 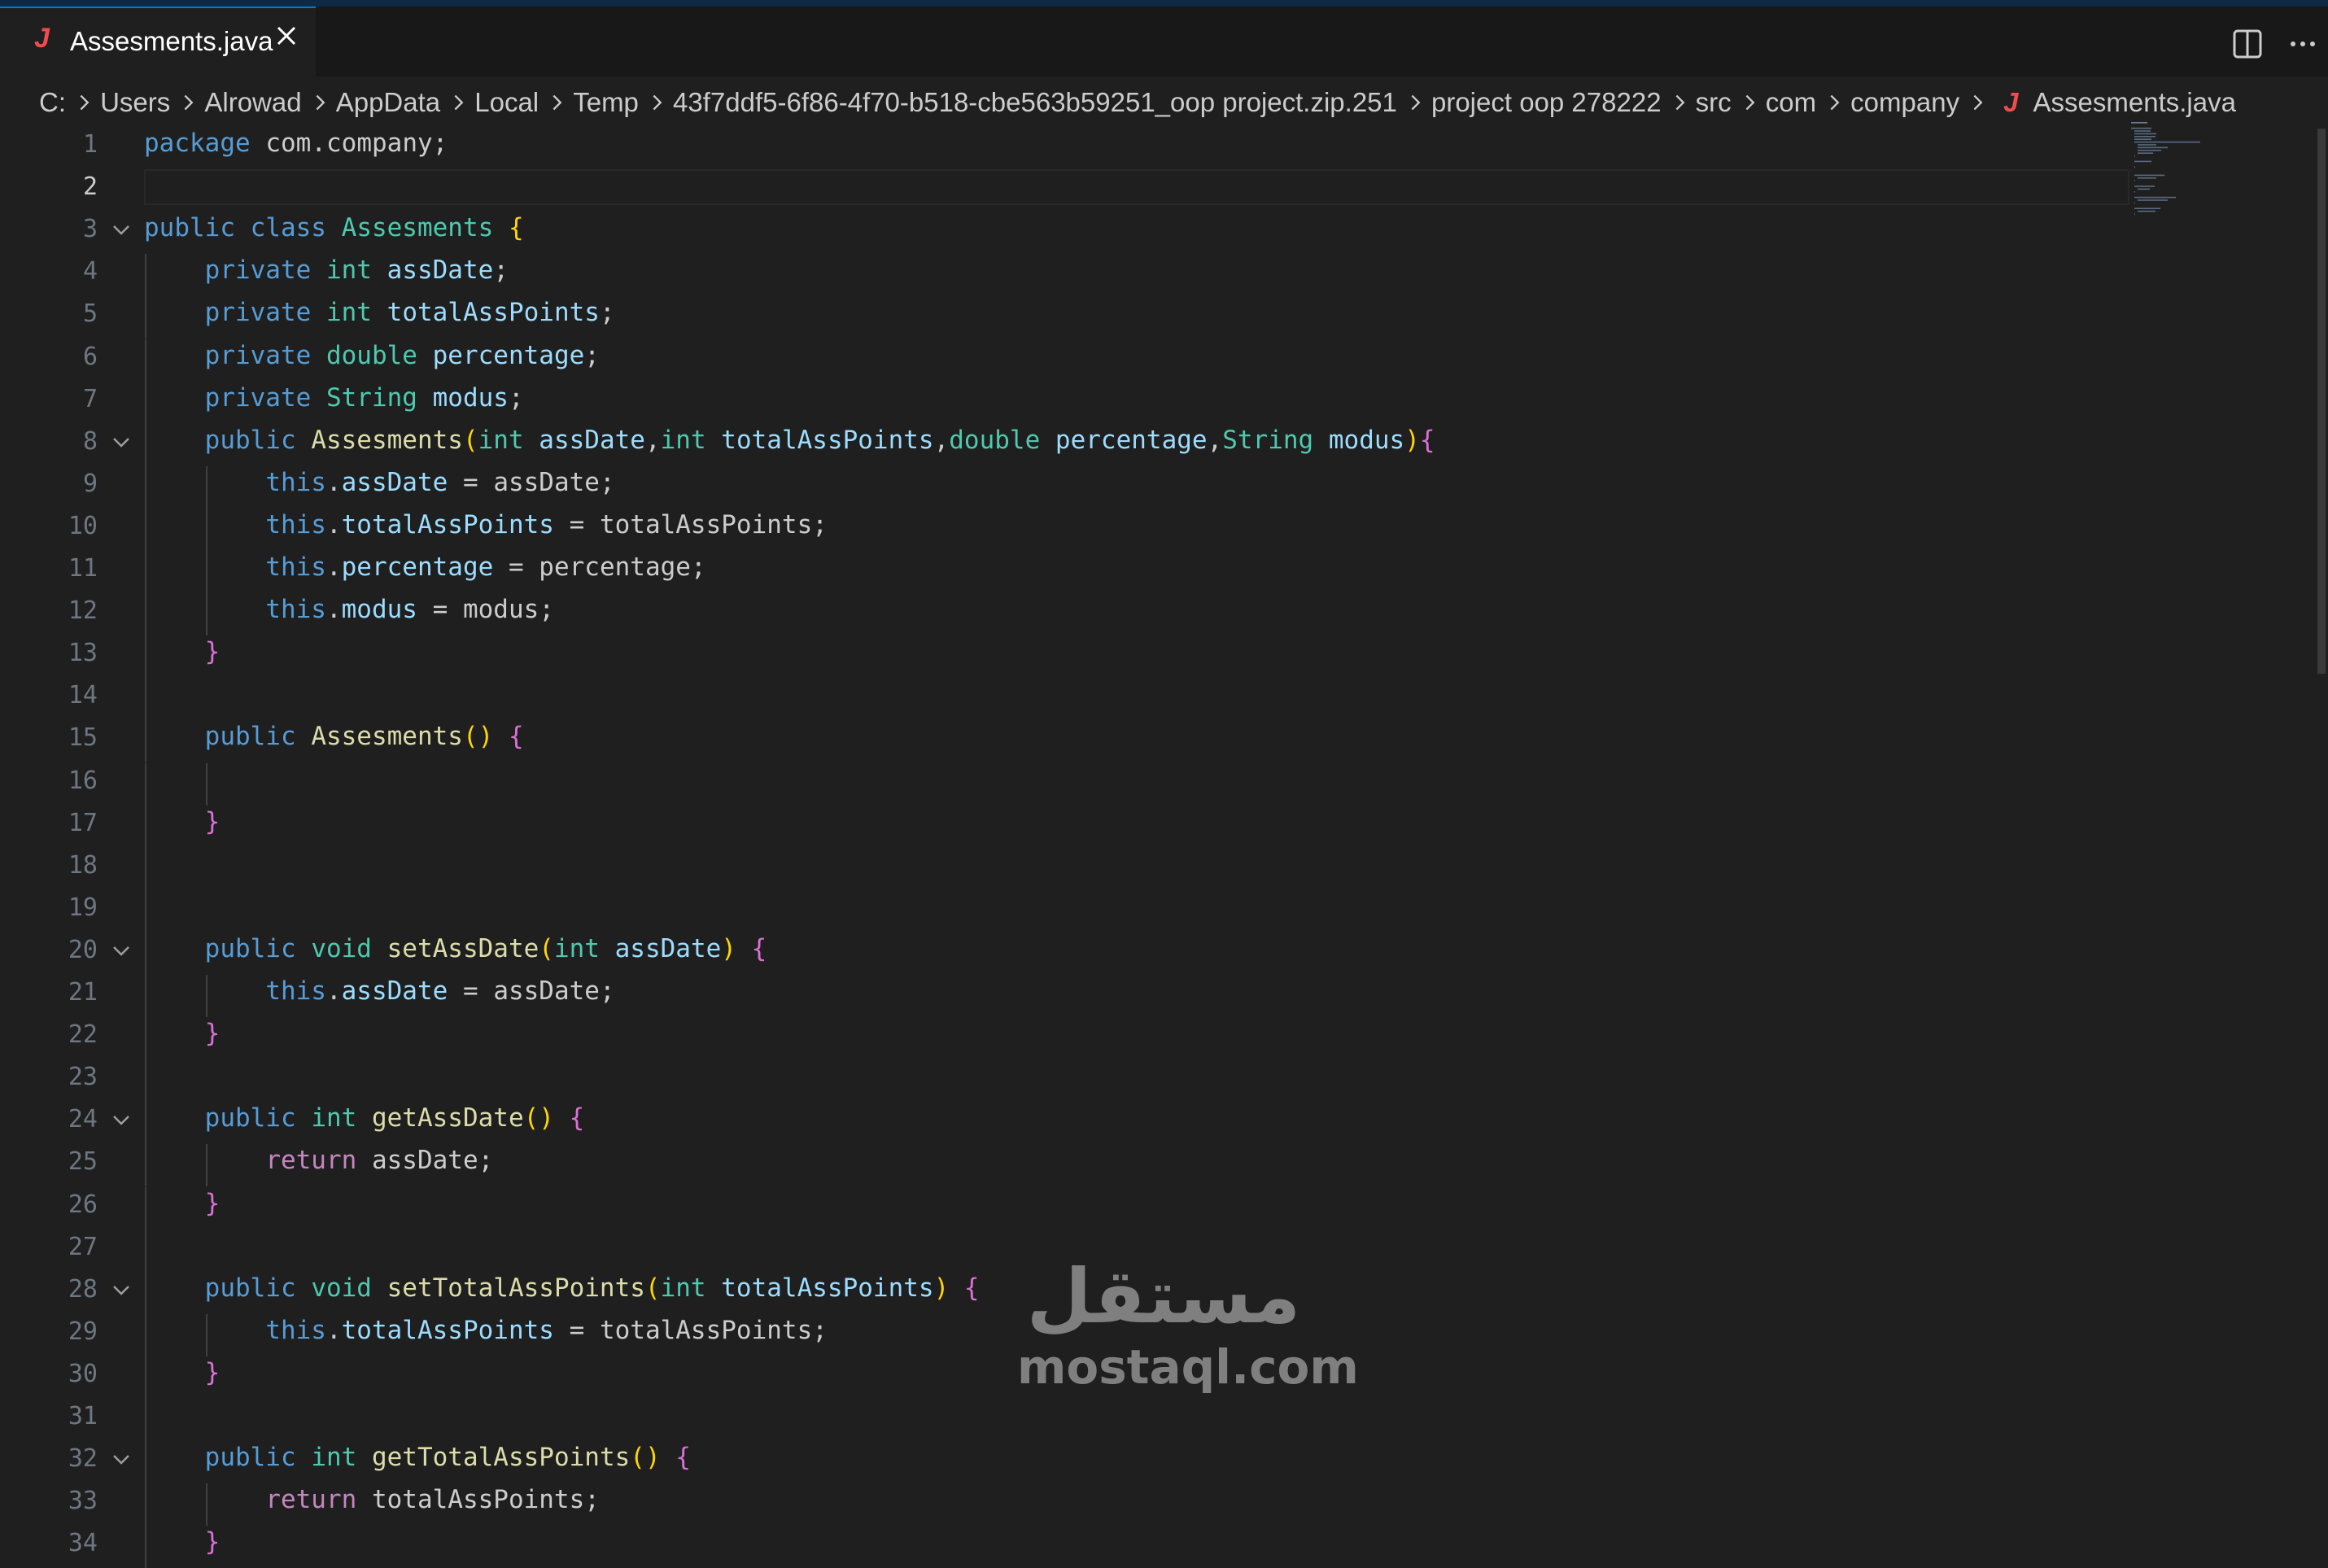 What do you see at coordinates (171, 41) in the screenshot?
I see `tab-label: Assesments.java` at bounding box center [171, 41].